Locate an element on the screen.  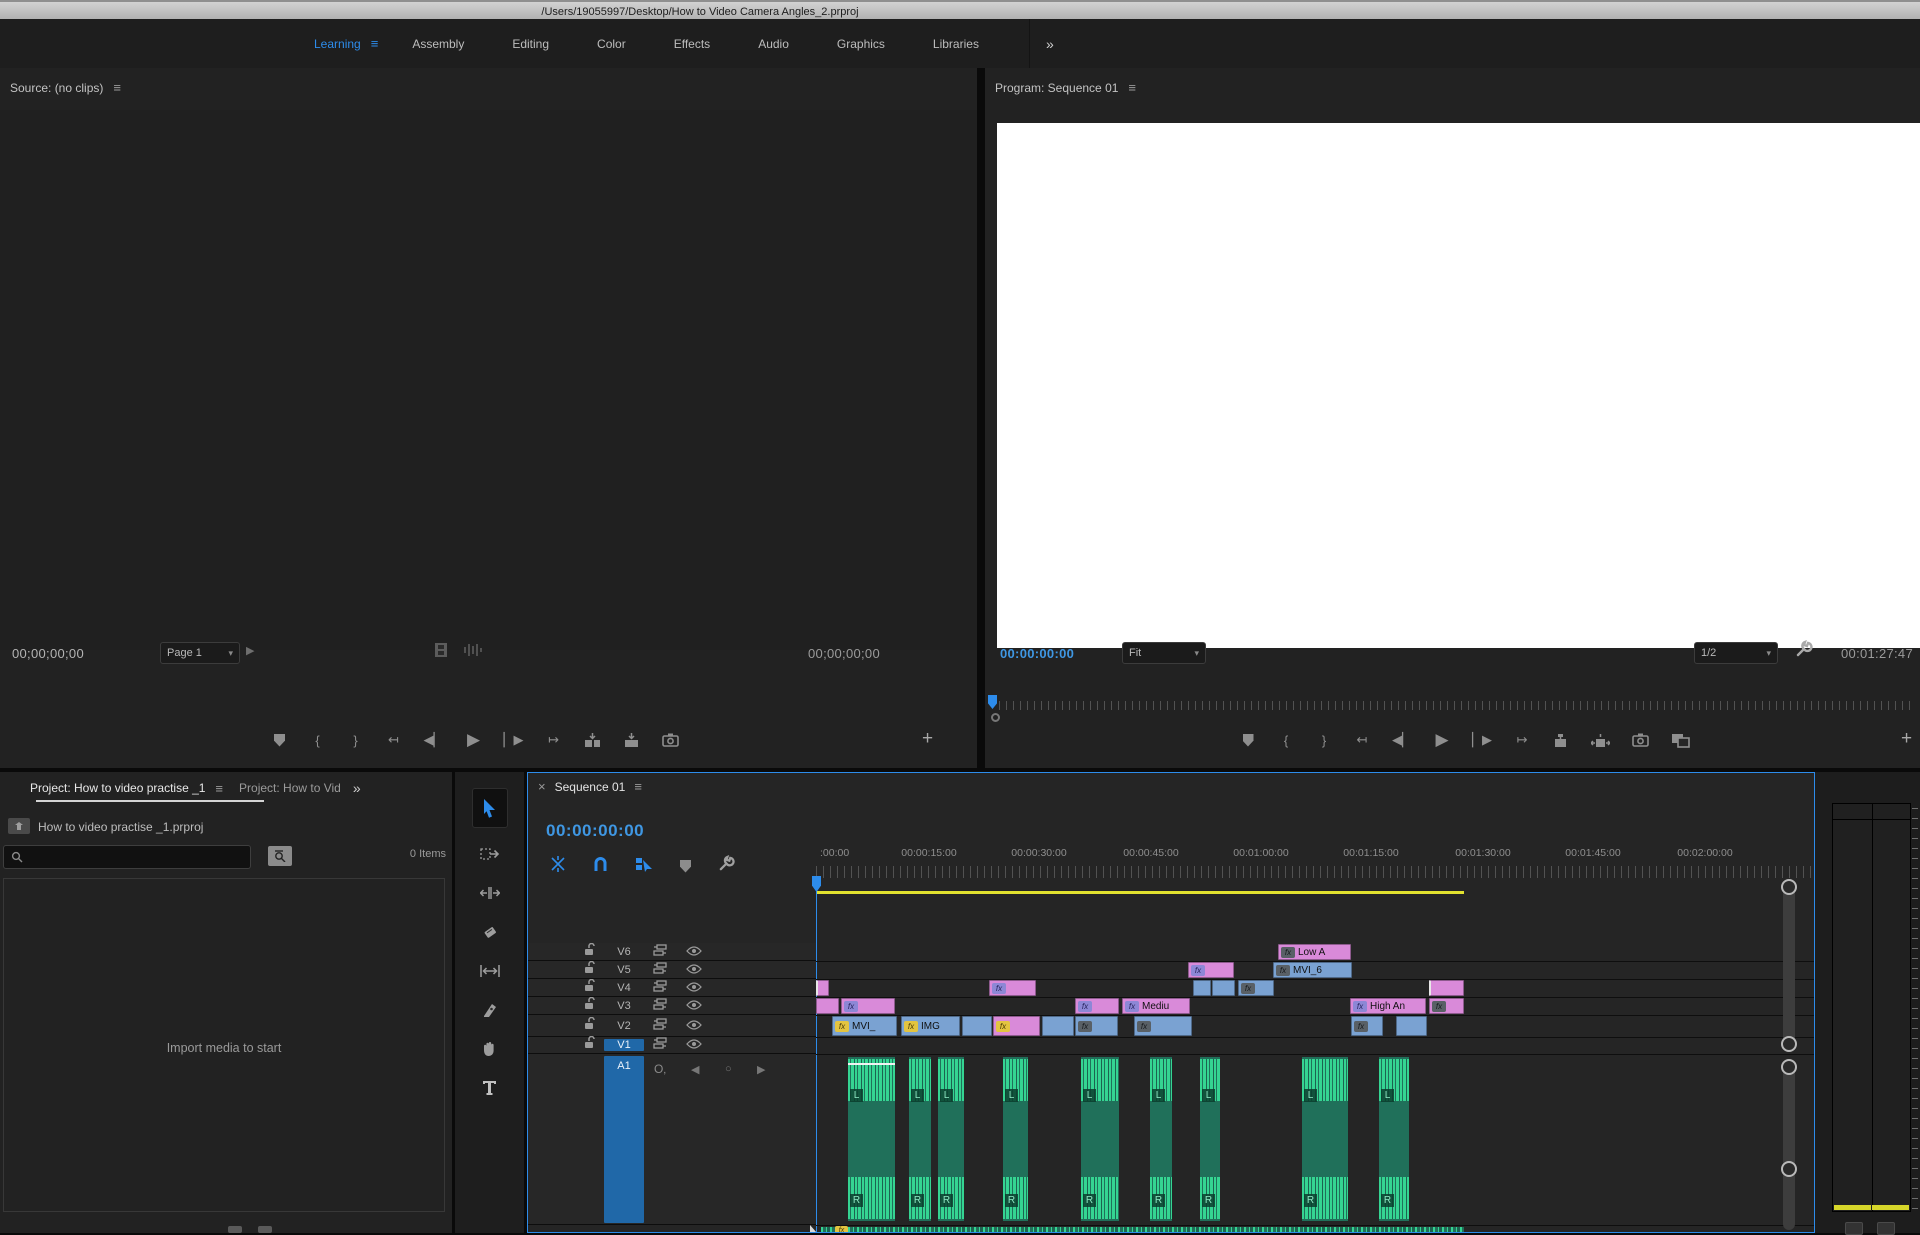
workspace-tab-editing: Editing is located at coordinates (530, 44).